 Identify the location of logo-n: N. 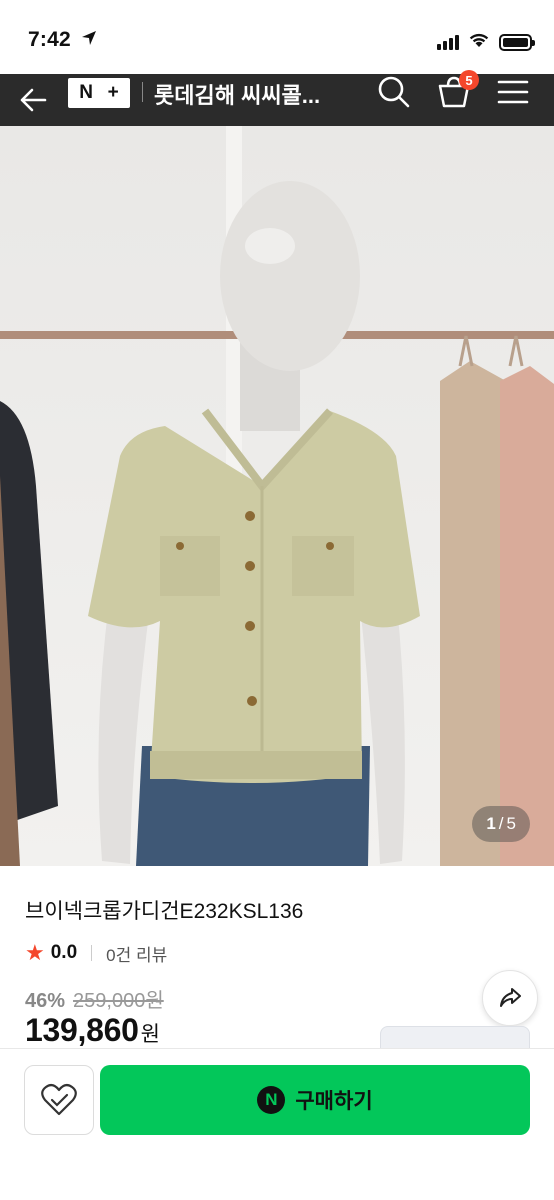
(86, 92).